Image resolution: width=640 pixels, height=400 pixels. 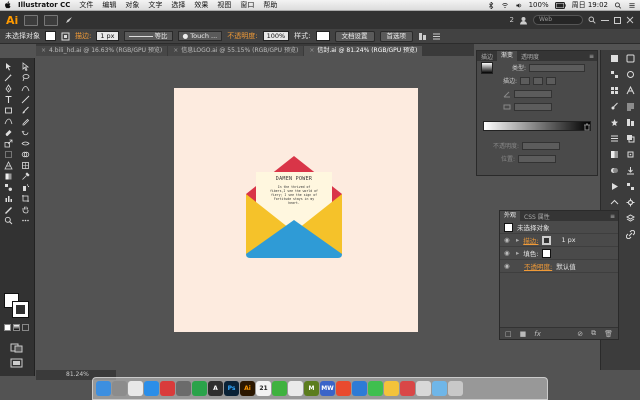 I want to click on maximize-window-icon, so click(x=617, y=20).